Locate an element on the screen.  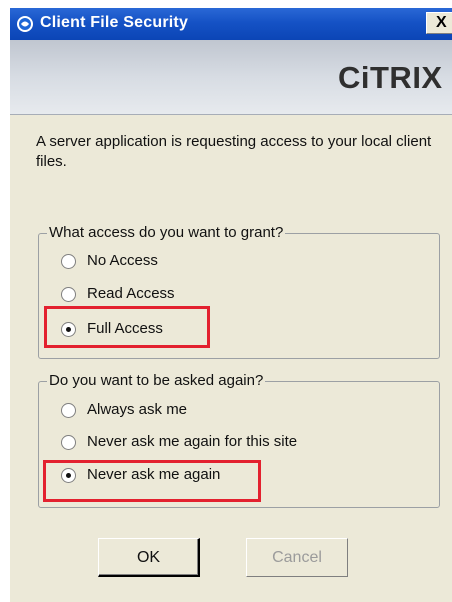
always-ask-option: Always ask me is located at coordinates (226, 412).